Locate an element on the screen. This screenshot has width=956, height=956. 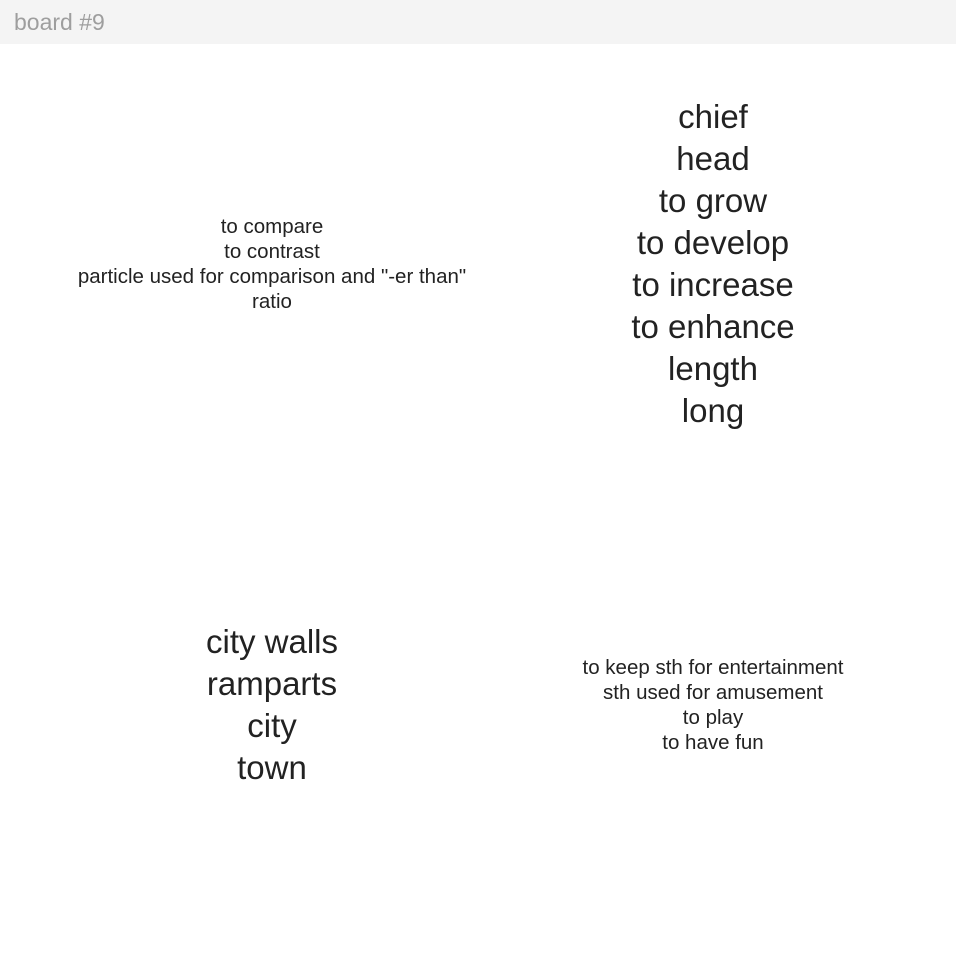
card-bottom-left: city walls ramparts city town is located at coordinates (272, 705).